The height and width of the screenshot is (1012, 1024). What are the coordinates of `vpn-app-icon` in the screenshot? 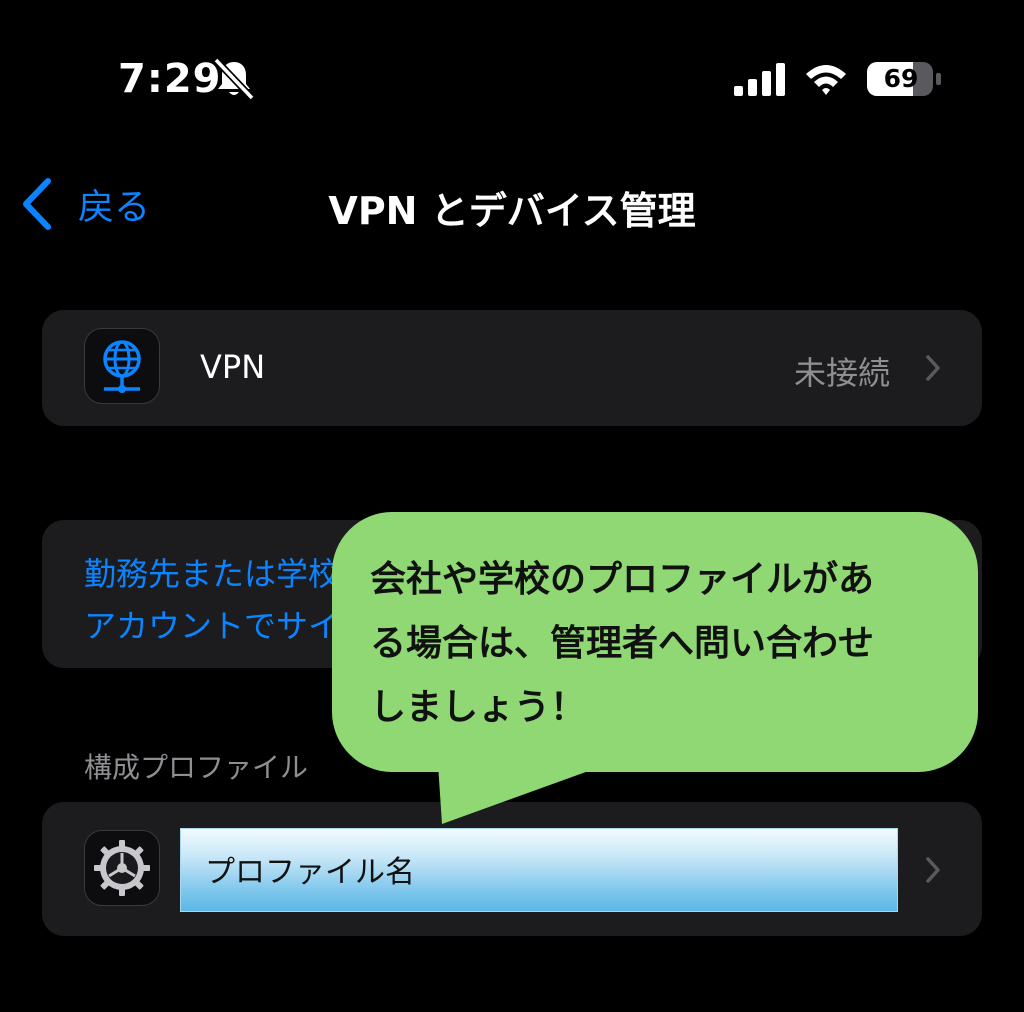 It's located at (122, 366).